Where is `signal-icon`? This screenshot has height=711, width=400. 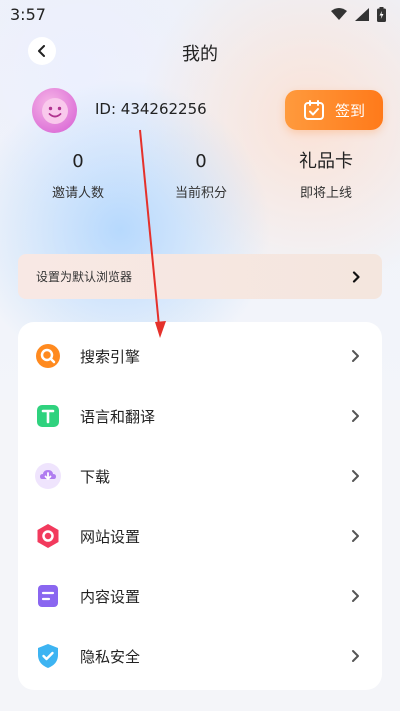
signal-icon is located at coordinates (362, 14).